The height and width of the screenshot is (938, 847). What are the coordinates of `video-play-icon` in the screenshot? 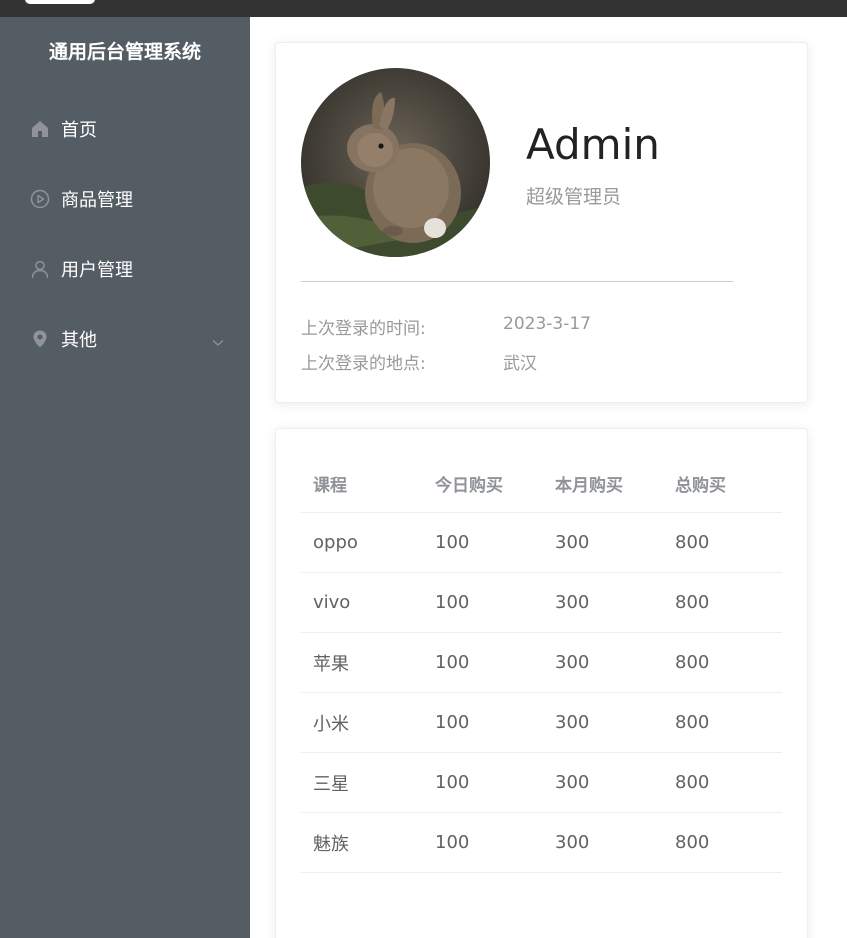 It's located at (40, 199).